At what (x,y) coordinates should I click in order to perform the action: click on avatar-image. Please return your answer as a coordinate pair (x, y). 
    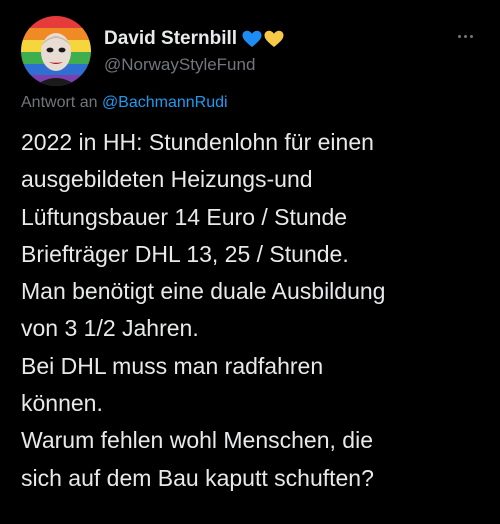
    Looking at the image, I should click on (56, 51).